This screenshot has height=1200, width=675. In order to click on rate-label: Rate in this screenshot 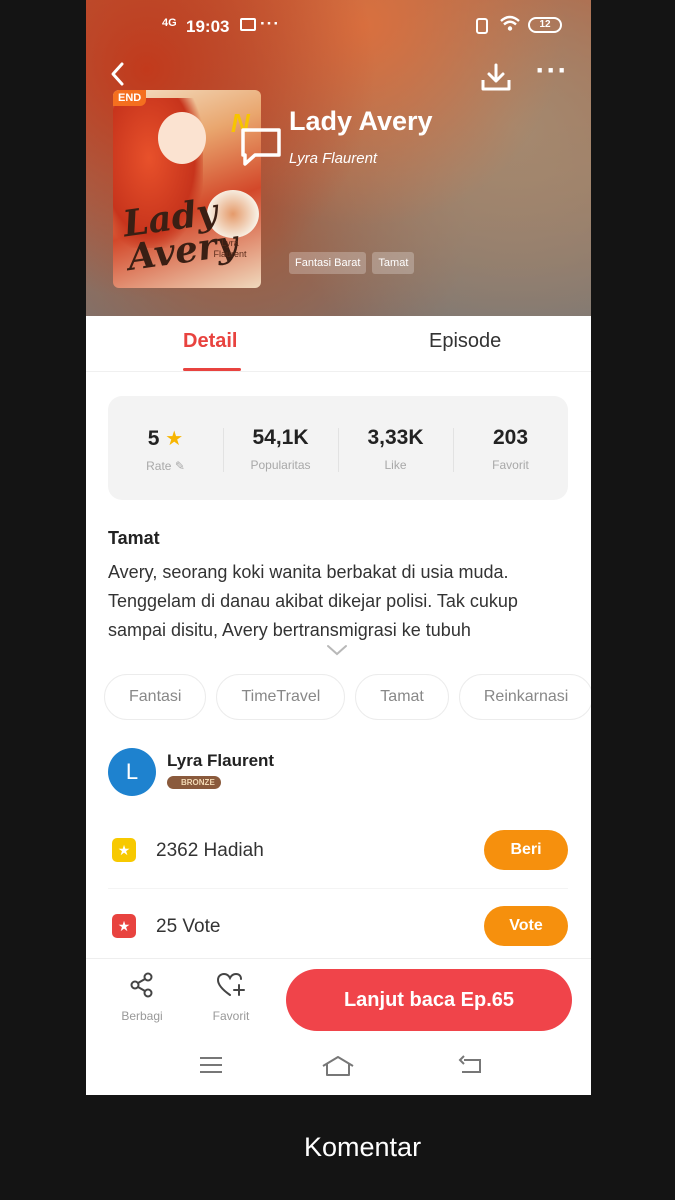, I will do `click(159, 466)`.